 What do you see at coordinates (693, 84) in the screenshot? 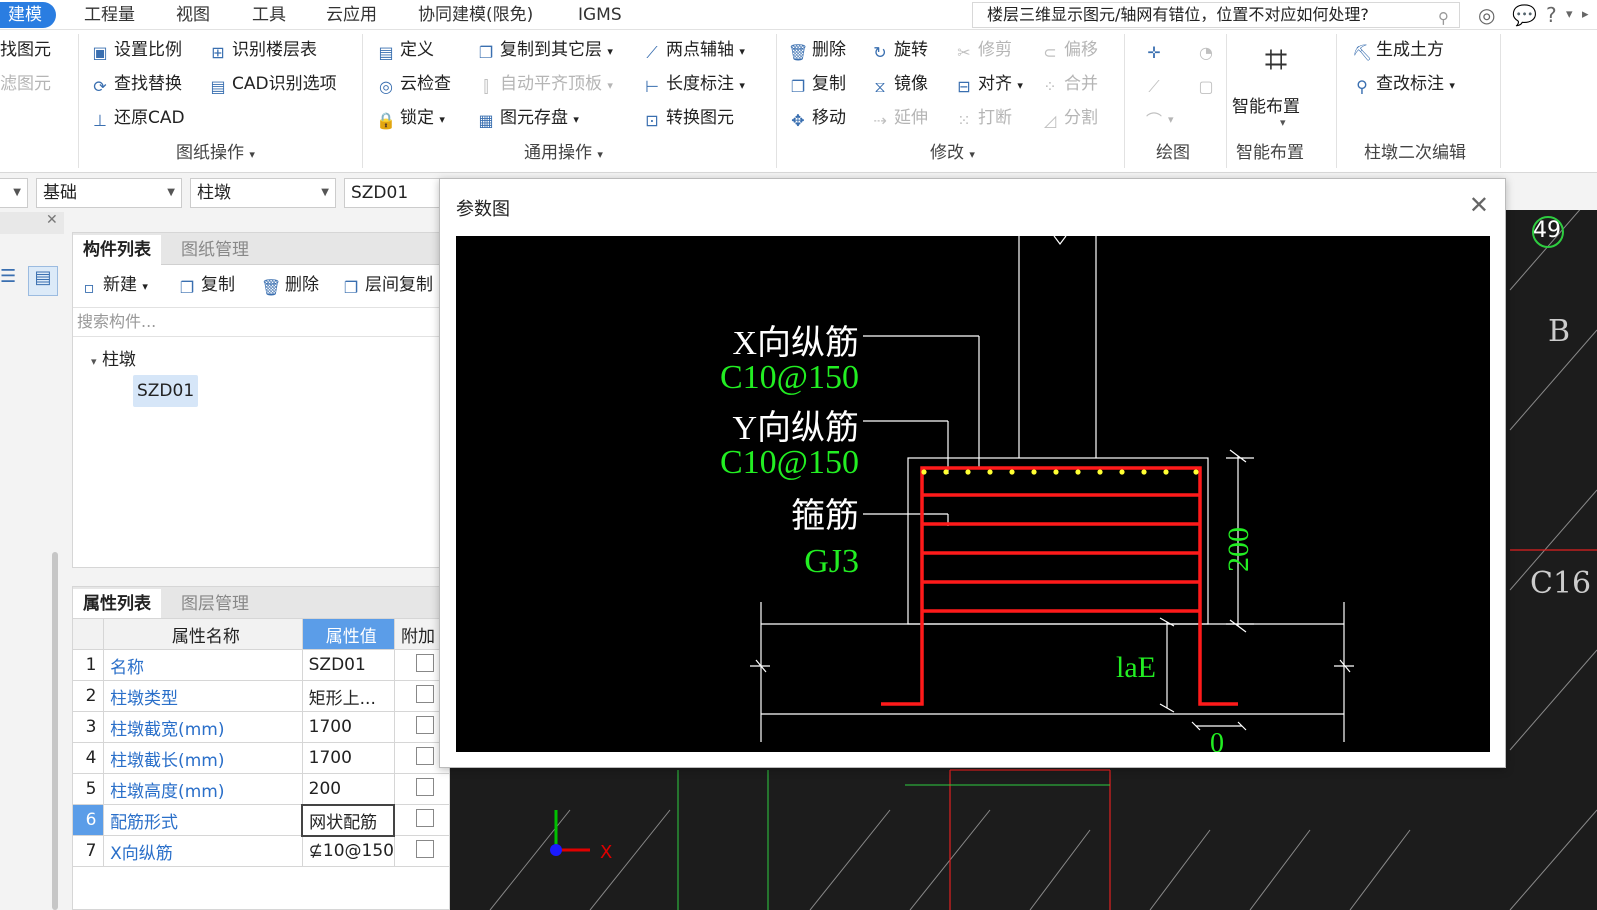
I see `length-dimension-button: ⊢ 长度标注 ▾` at bounding box center [693, 84].